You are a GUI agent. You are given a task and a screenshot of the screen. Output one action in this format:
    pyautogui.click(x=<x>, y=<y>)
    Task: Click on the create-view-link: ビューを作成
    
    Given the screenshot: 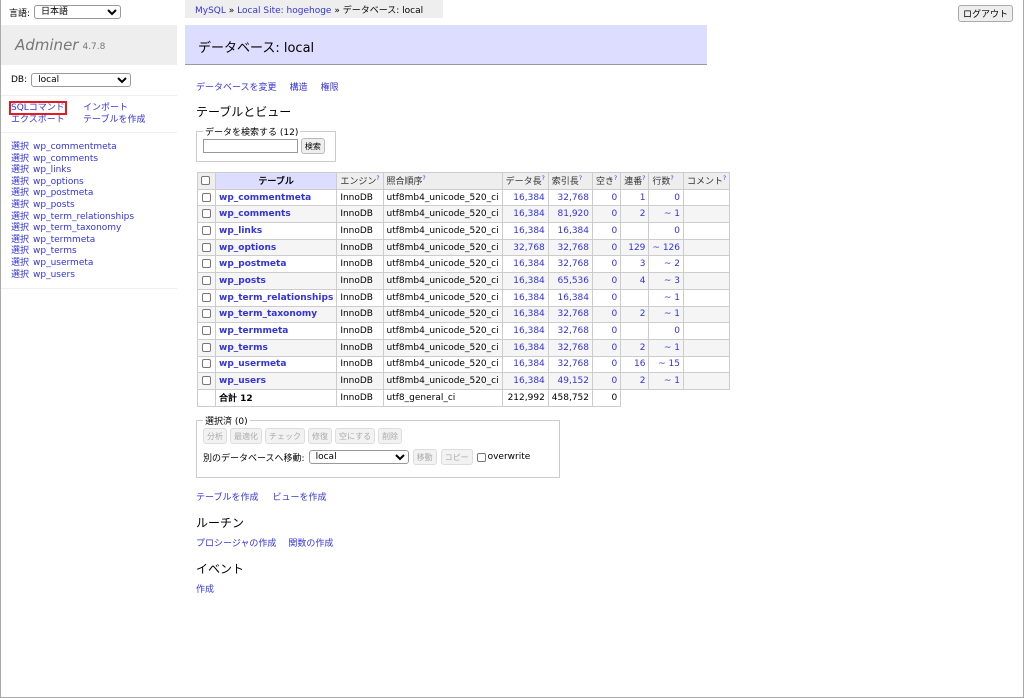 What is the action you would take?
    pyautogui.click(x=299, y=496)
    